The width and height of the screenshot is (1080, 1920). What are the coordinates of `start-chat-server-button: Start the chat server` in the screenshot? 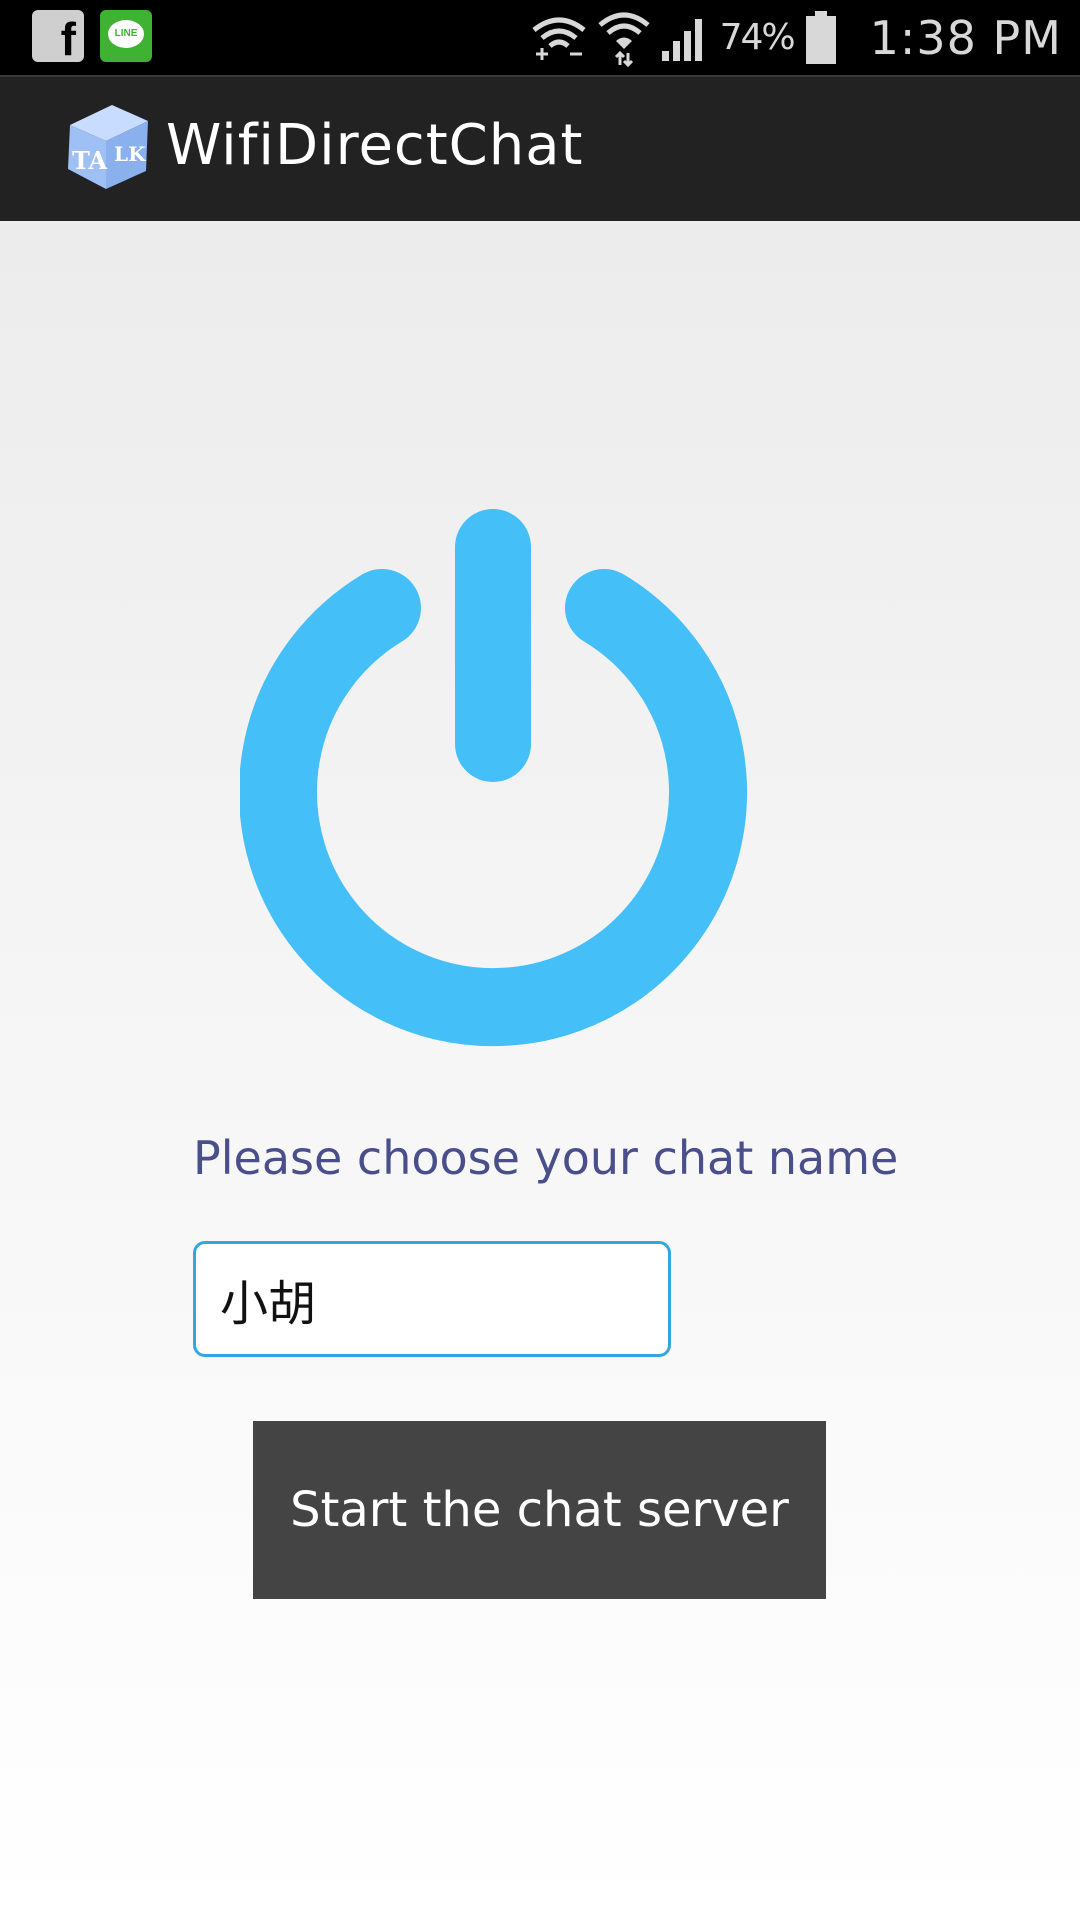 It's located at (539, 1510).